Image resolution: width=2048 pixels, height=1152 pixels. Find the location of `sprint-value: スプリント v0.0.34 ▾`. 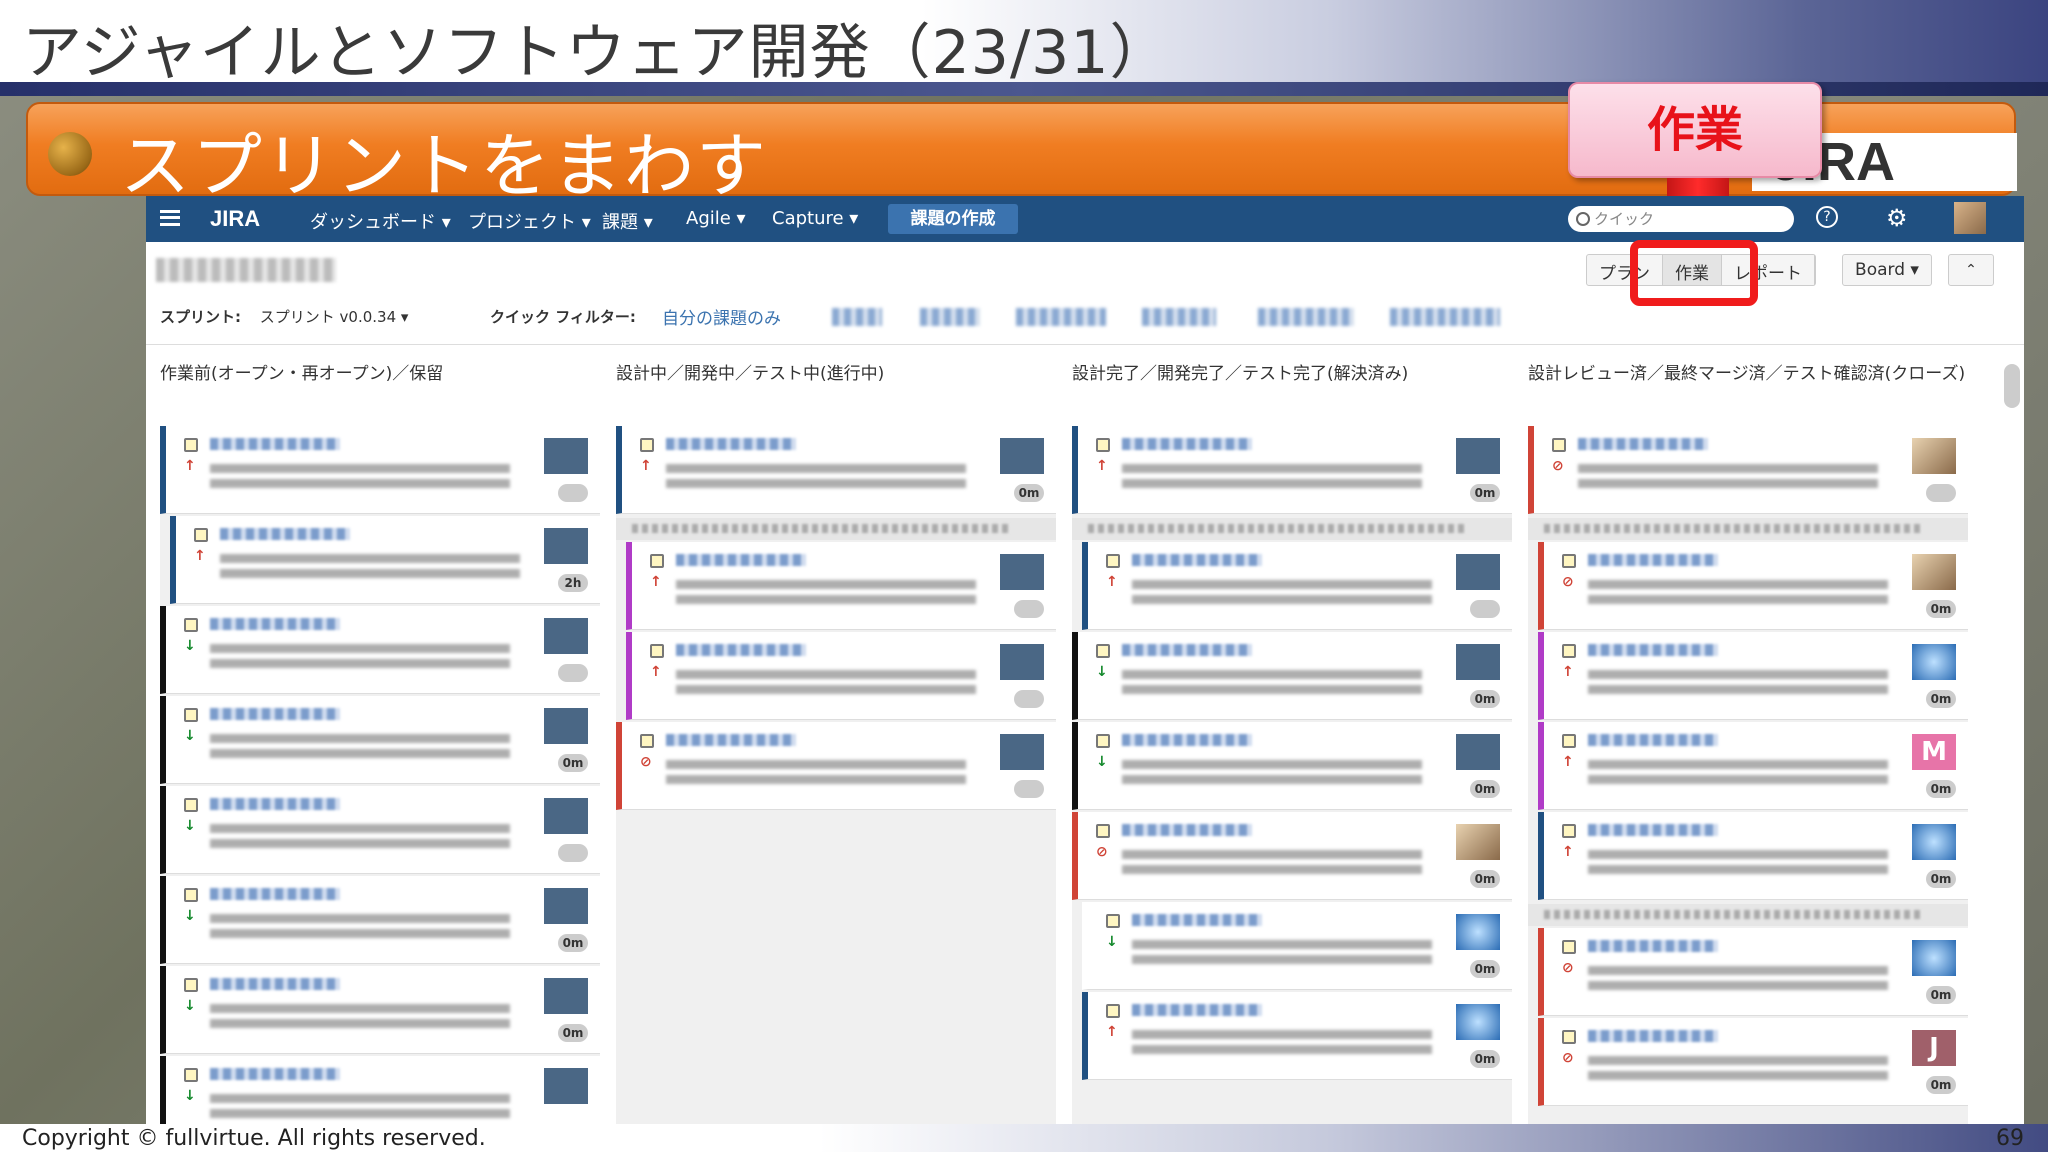

sprint-value: スプリント v0.0.34 ▾ is located at coordinates (334, 317).